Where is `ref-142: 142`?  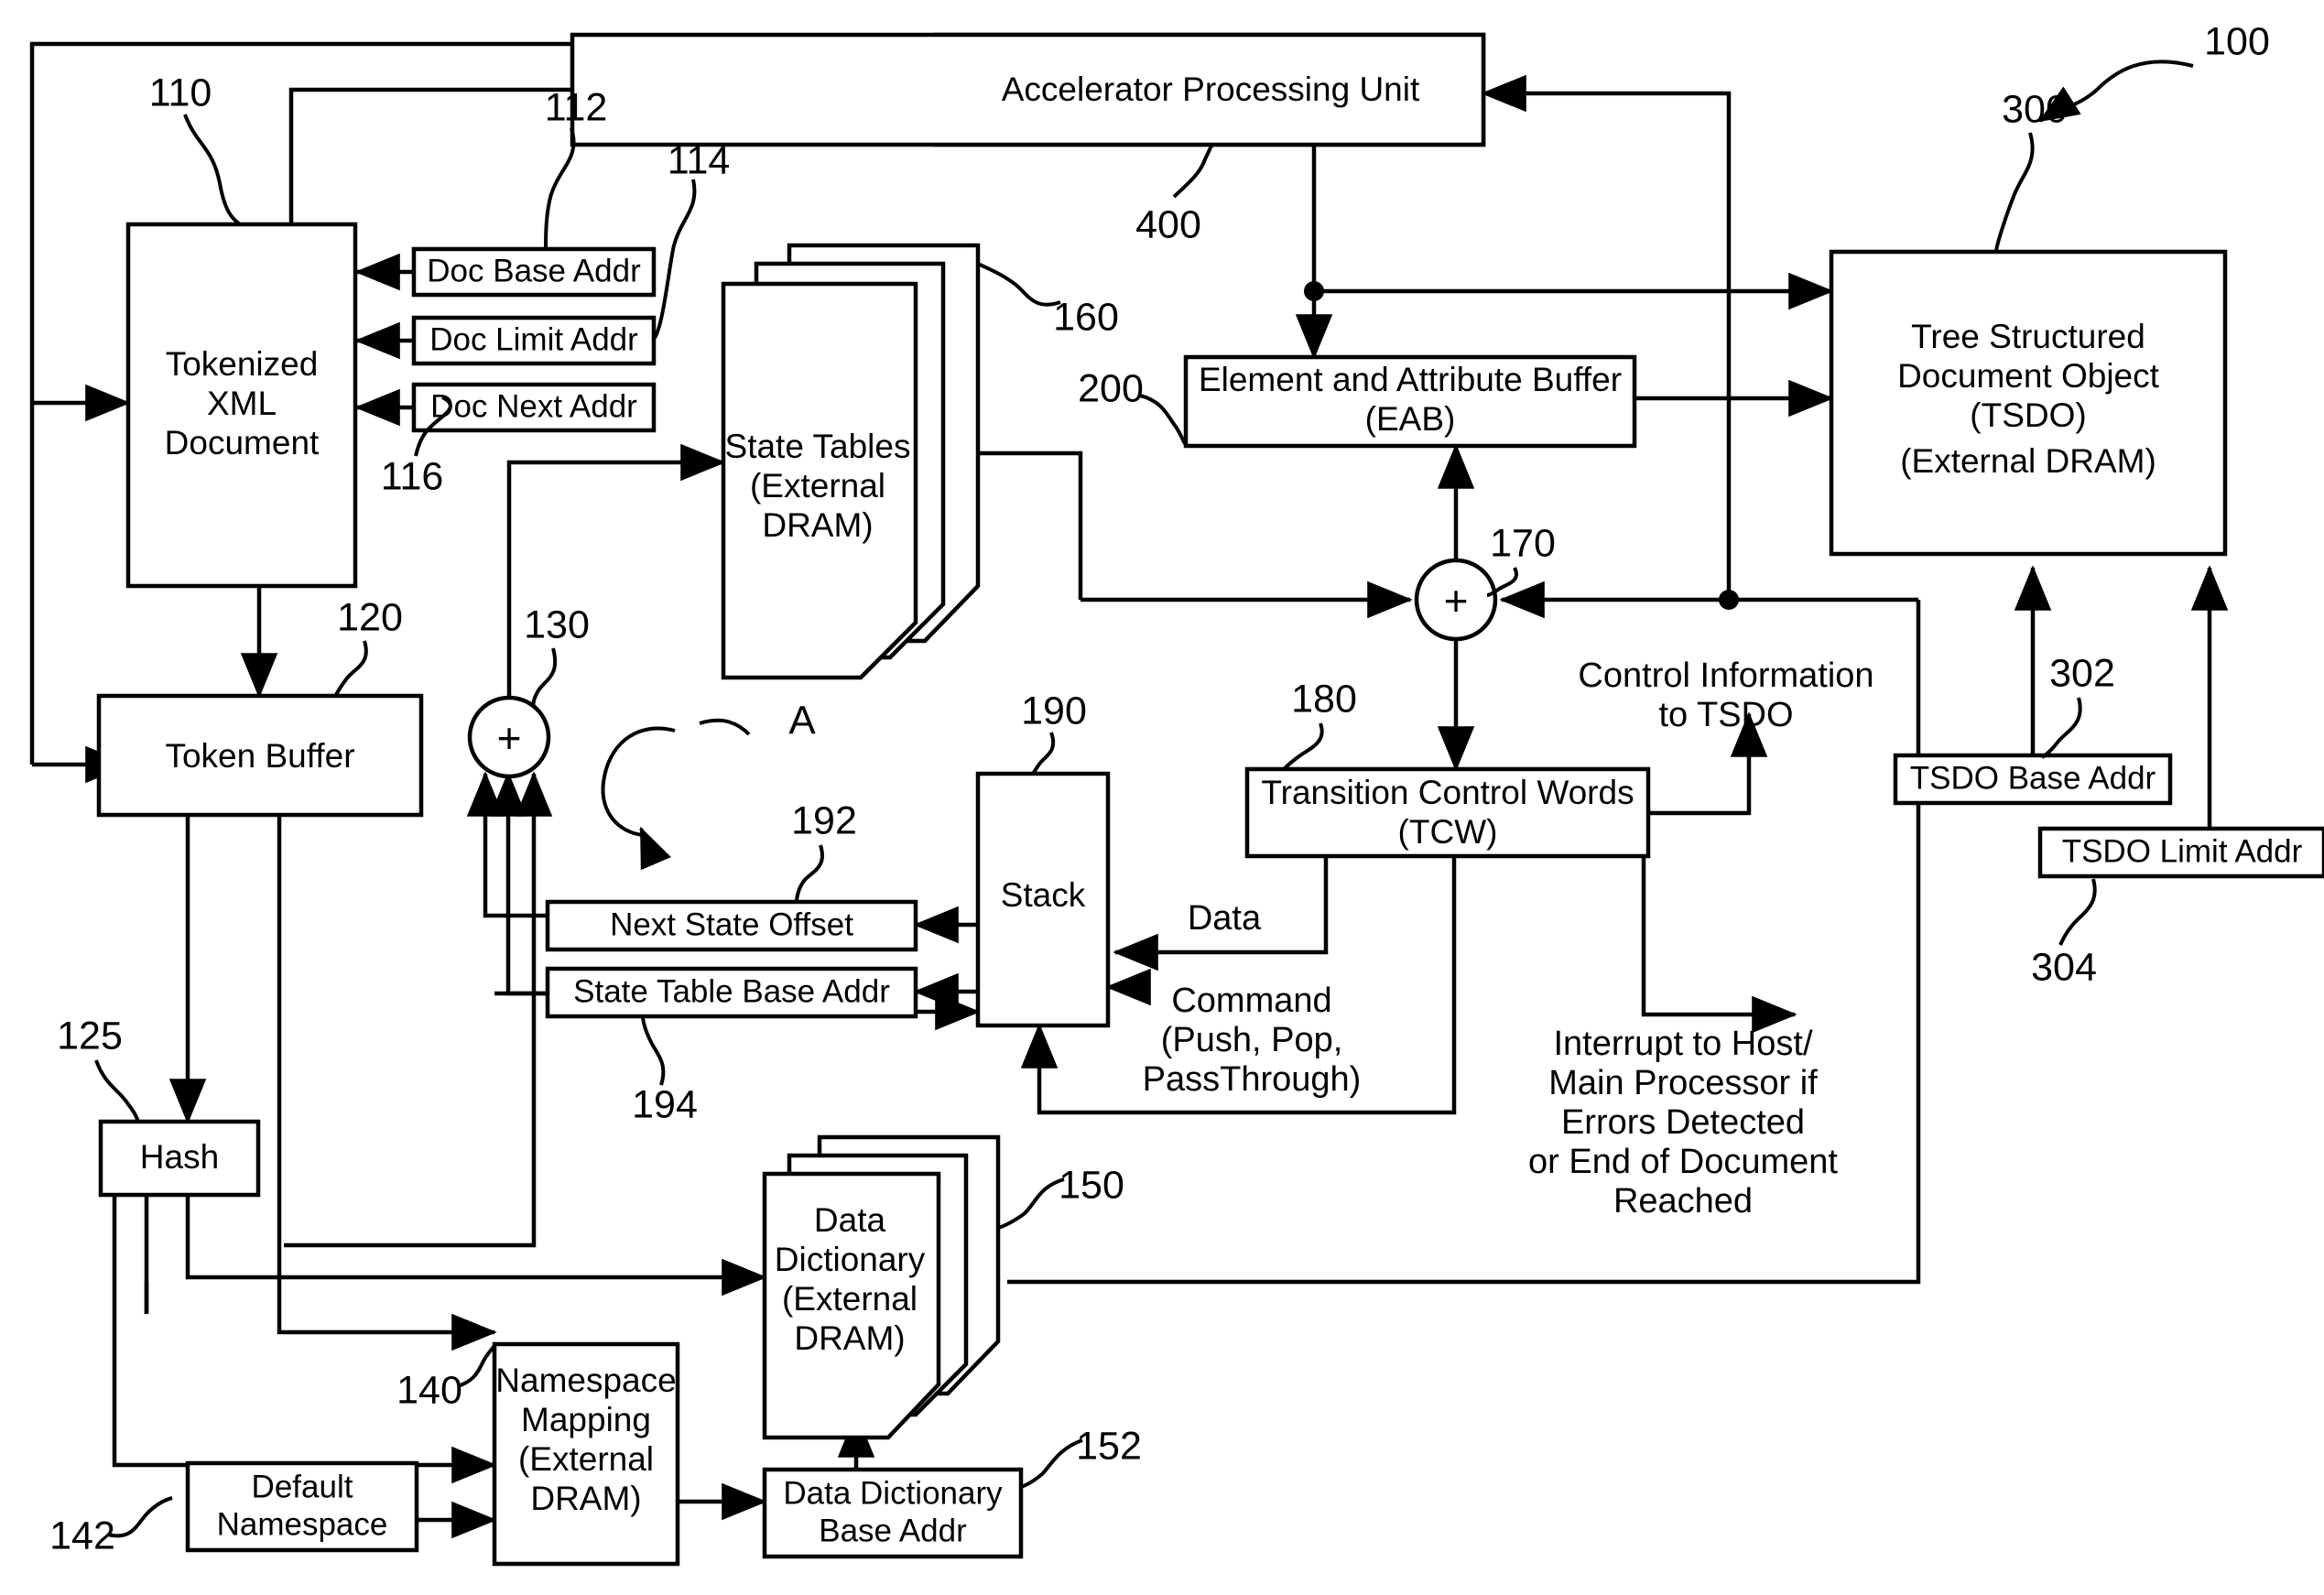
ref-142: 142 is located at coordinates (82, 1536).